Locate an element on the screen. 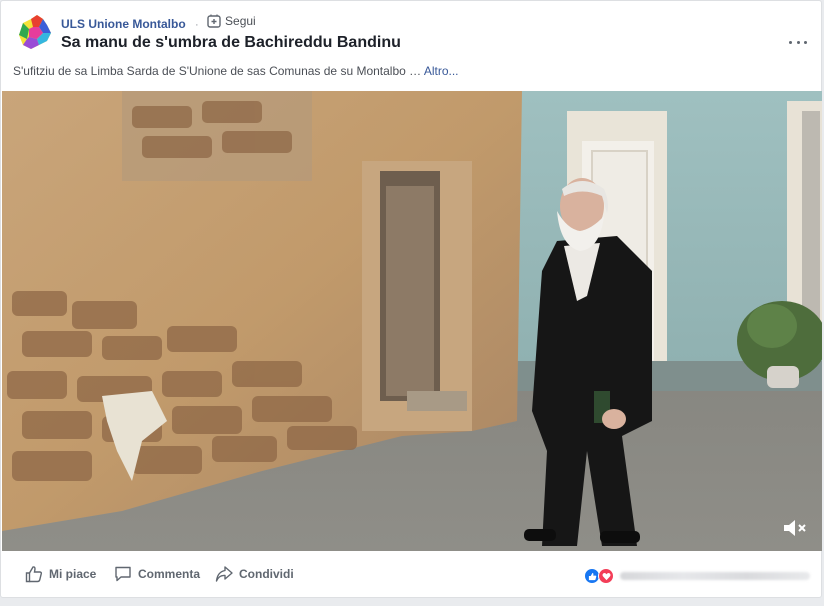 The height and width of the screenshot is (606, 824). share-button: Condividi is located at coordinates (254, 574).